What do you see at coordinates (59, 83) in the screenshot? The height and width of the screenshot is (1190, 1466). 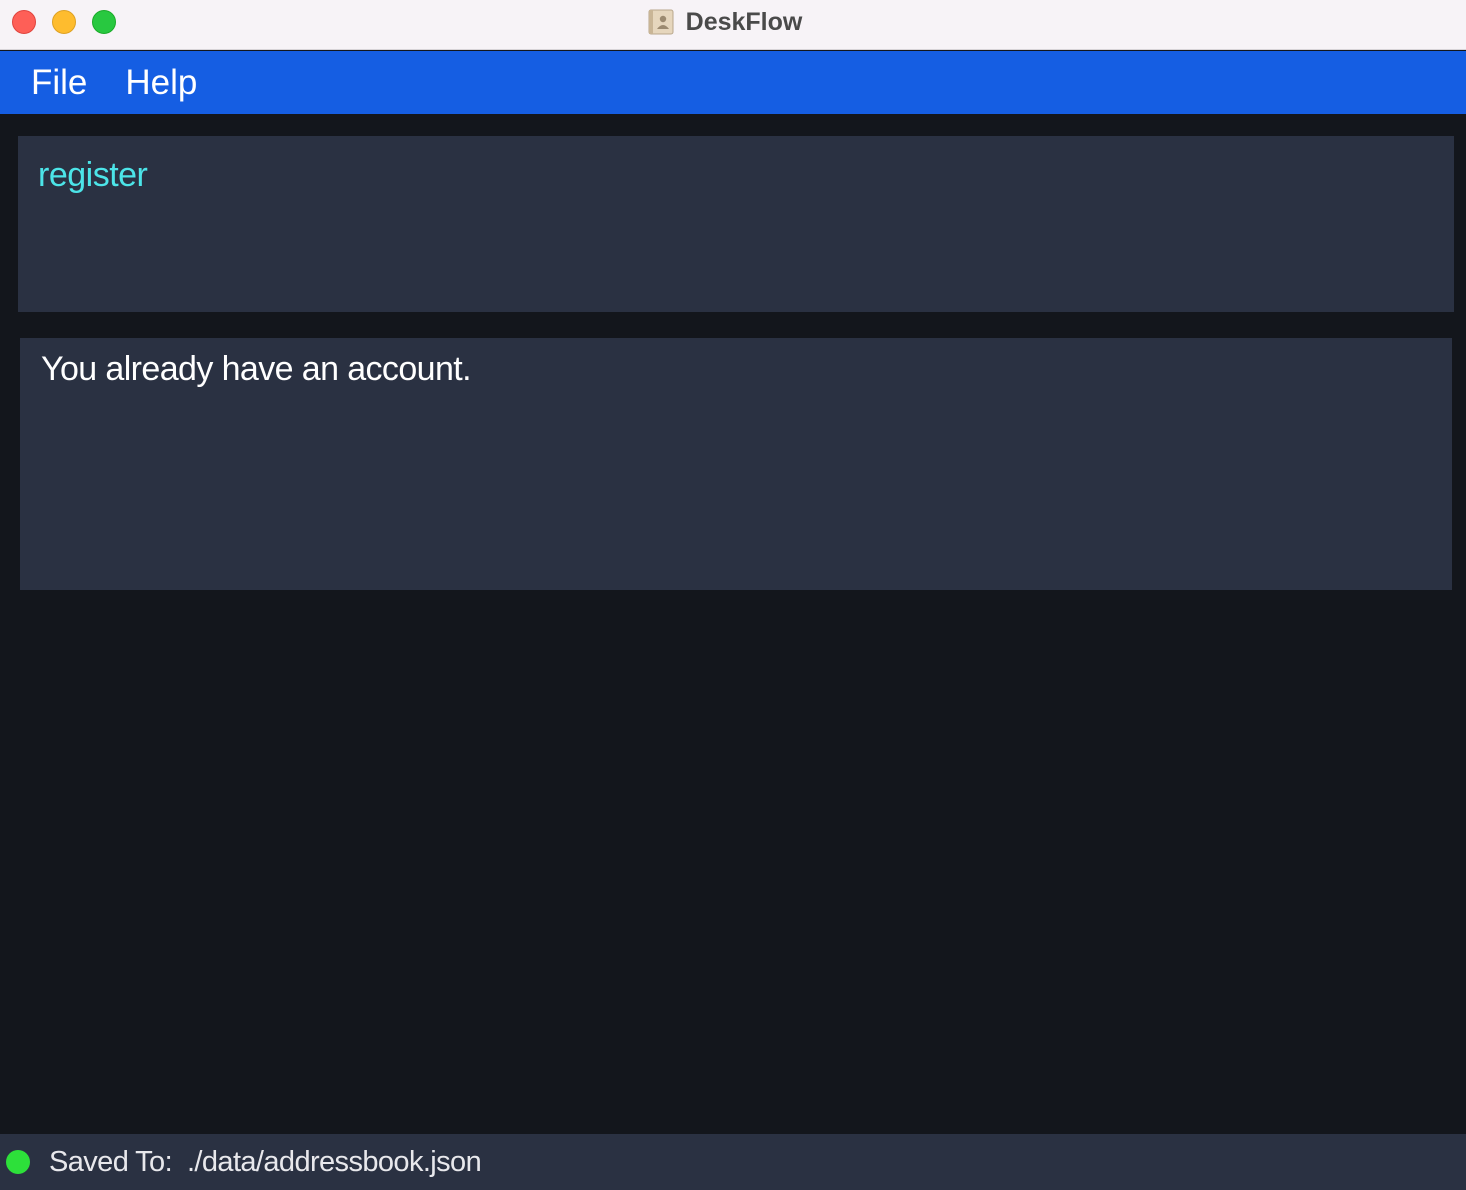 I see `menu-file: File` at bounding box center [59, 83].